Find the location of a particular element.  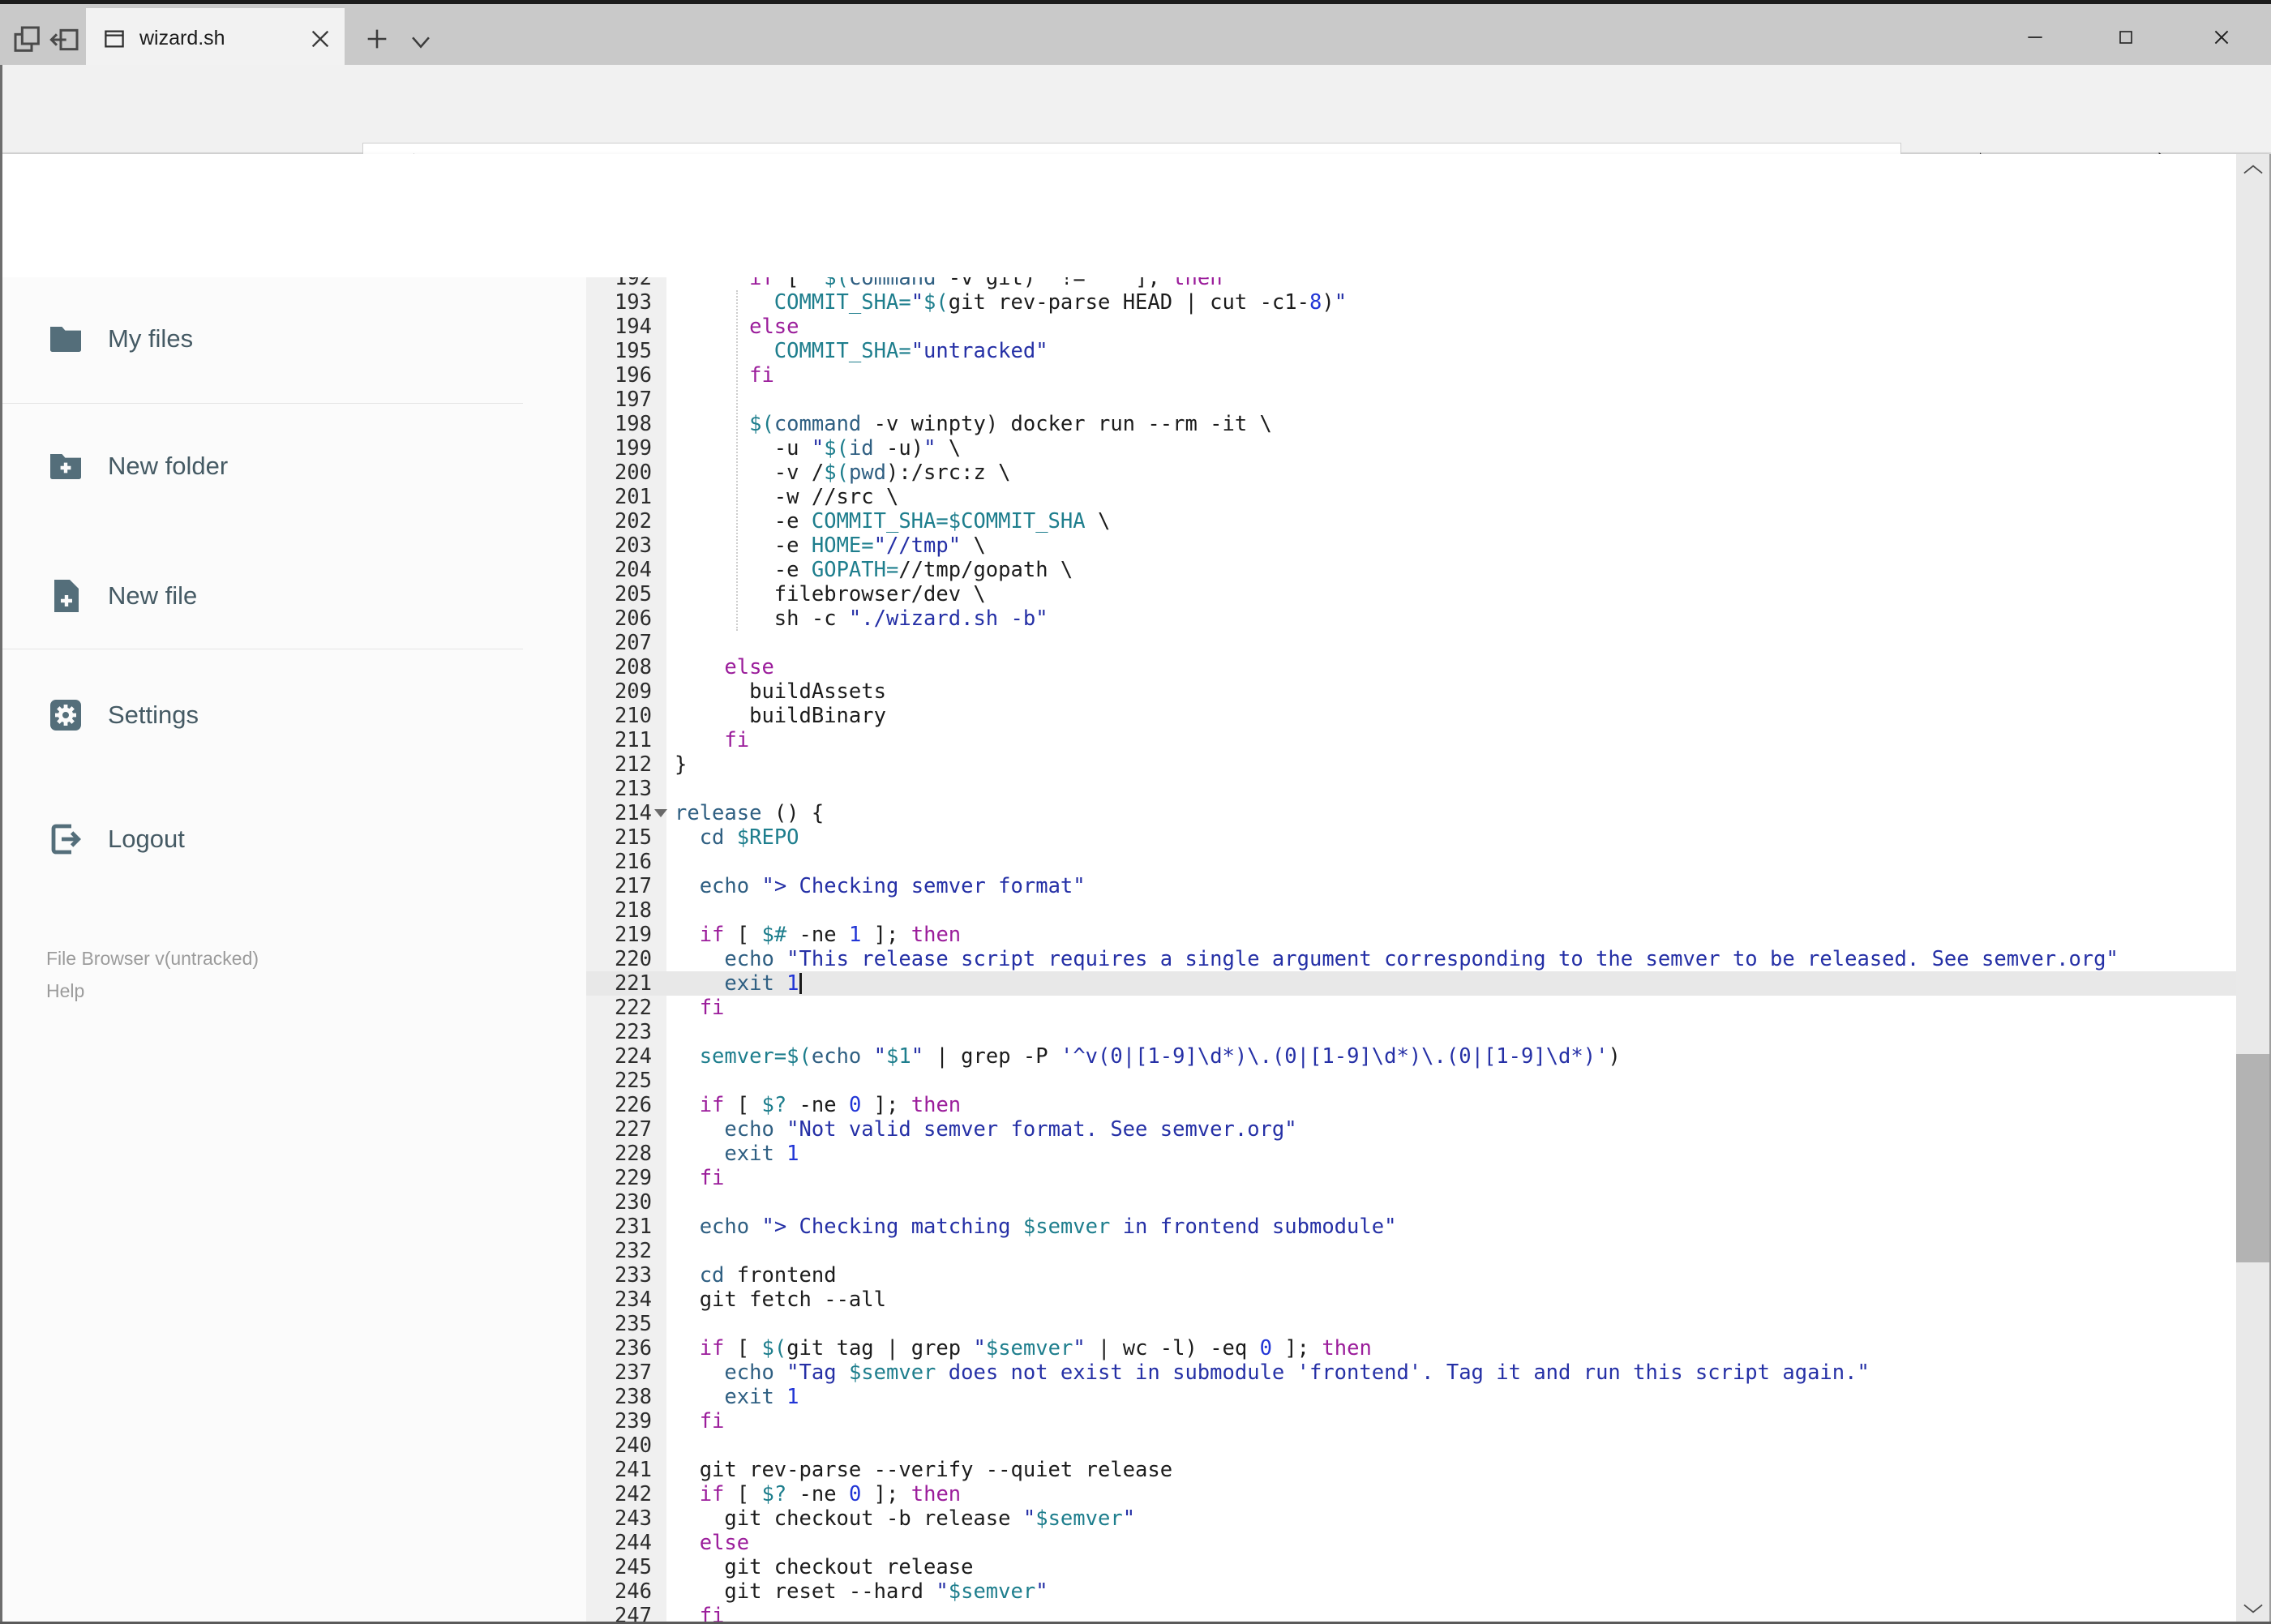

code-line-212: 212} is located at coordinates (1411, 765).